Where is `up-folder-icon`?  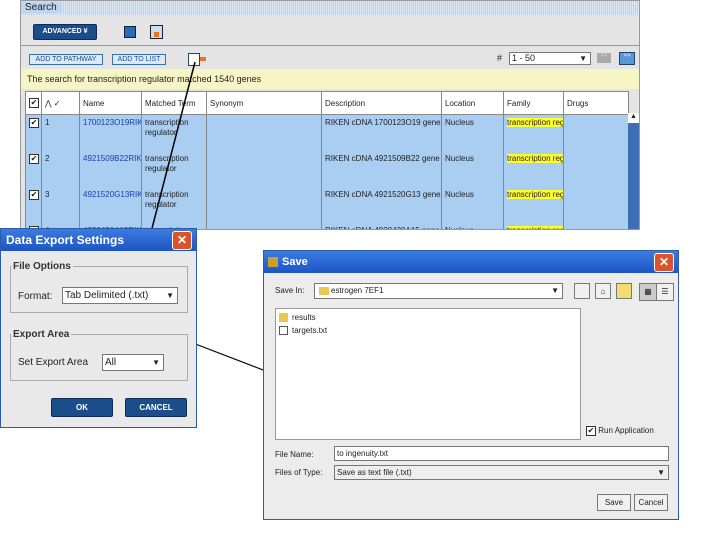 up-folder-icon is located at coordinates (582, 291).